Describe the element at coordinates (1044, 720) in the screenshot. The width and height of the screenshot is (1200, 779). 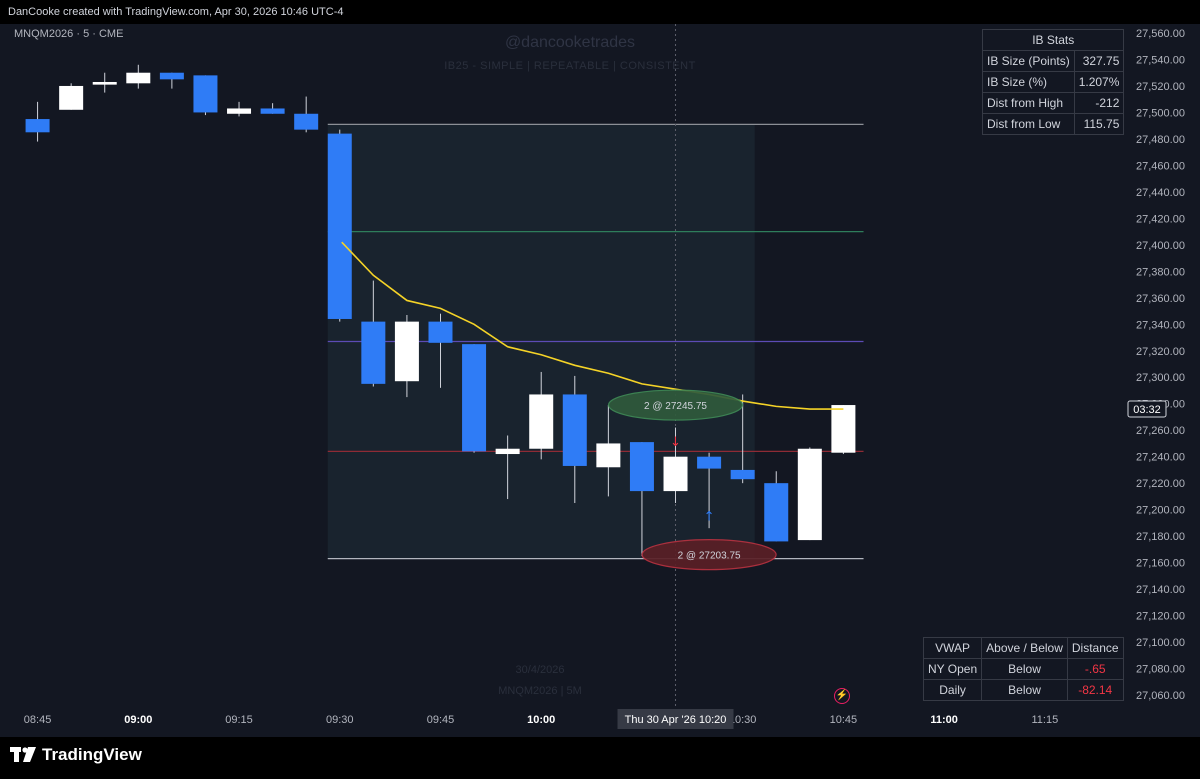
I see `time-tick-label: 11:15` at that location.